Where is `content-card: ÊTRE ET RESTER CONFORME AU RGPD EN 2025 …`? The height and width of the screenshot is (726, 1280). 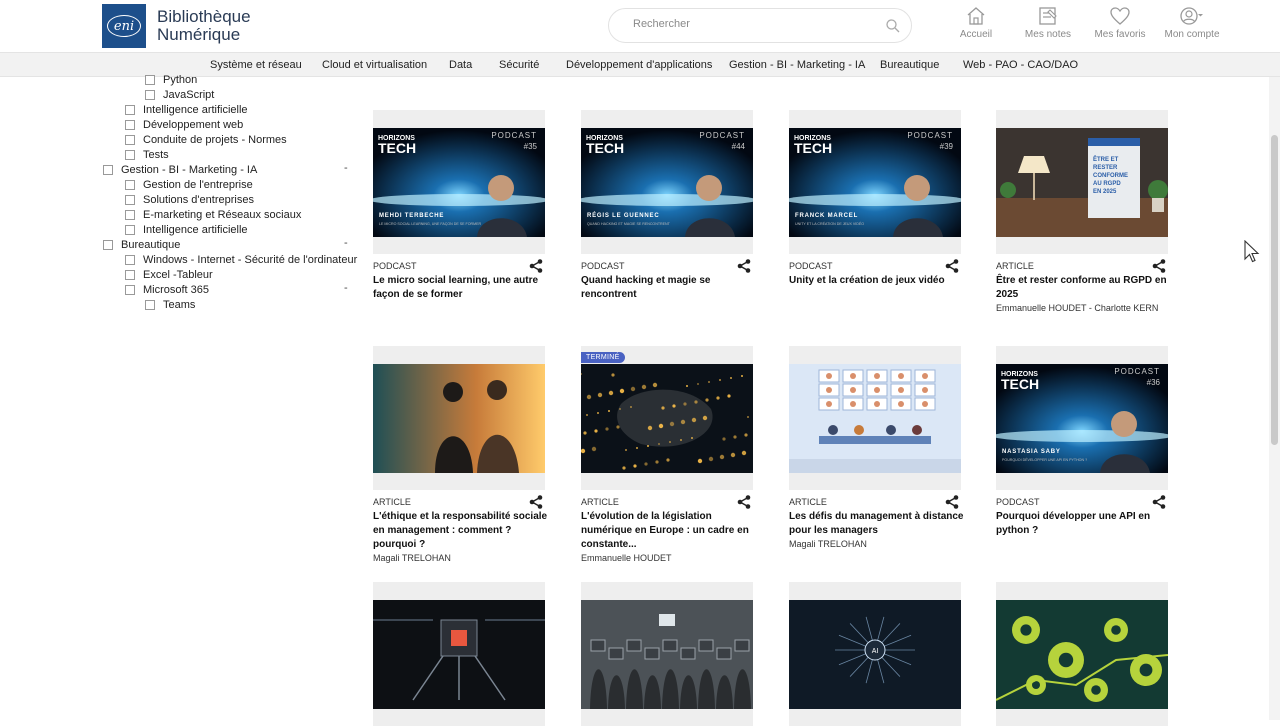
content-card: ÊTRE ET RESTER CONFORME AU RGPD EN 2025 … is located at coordinates (1082, 211).